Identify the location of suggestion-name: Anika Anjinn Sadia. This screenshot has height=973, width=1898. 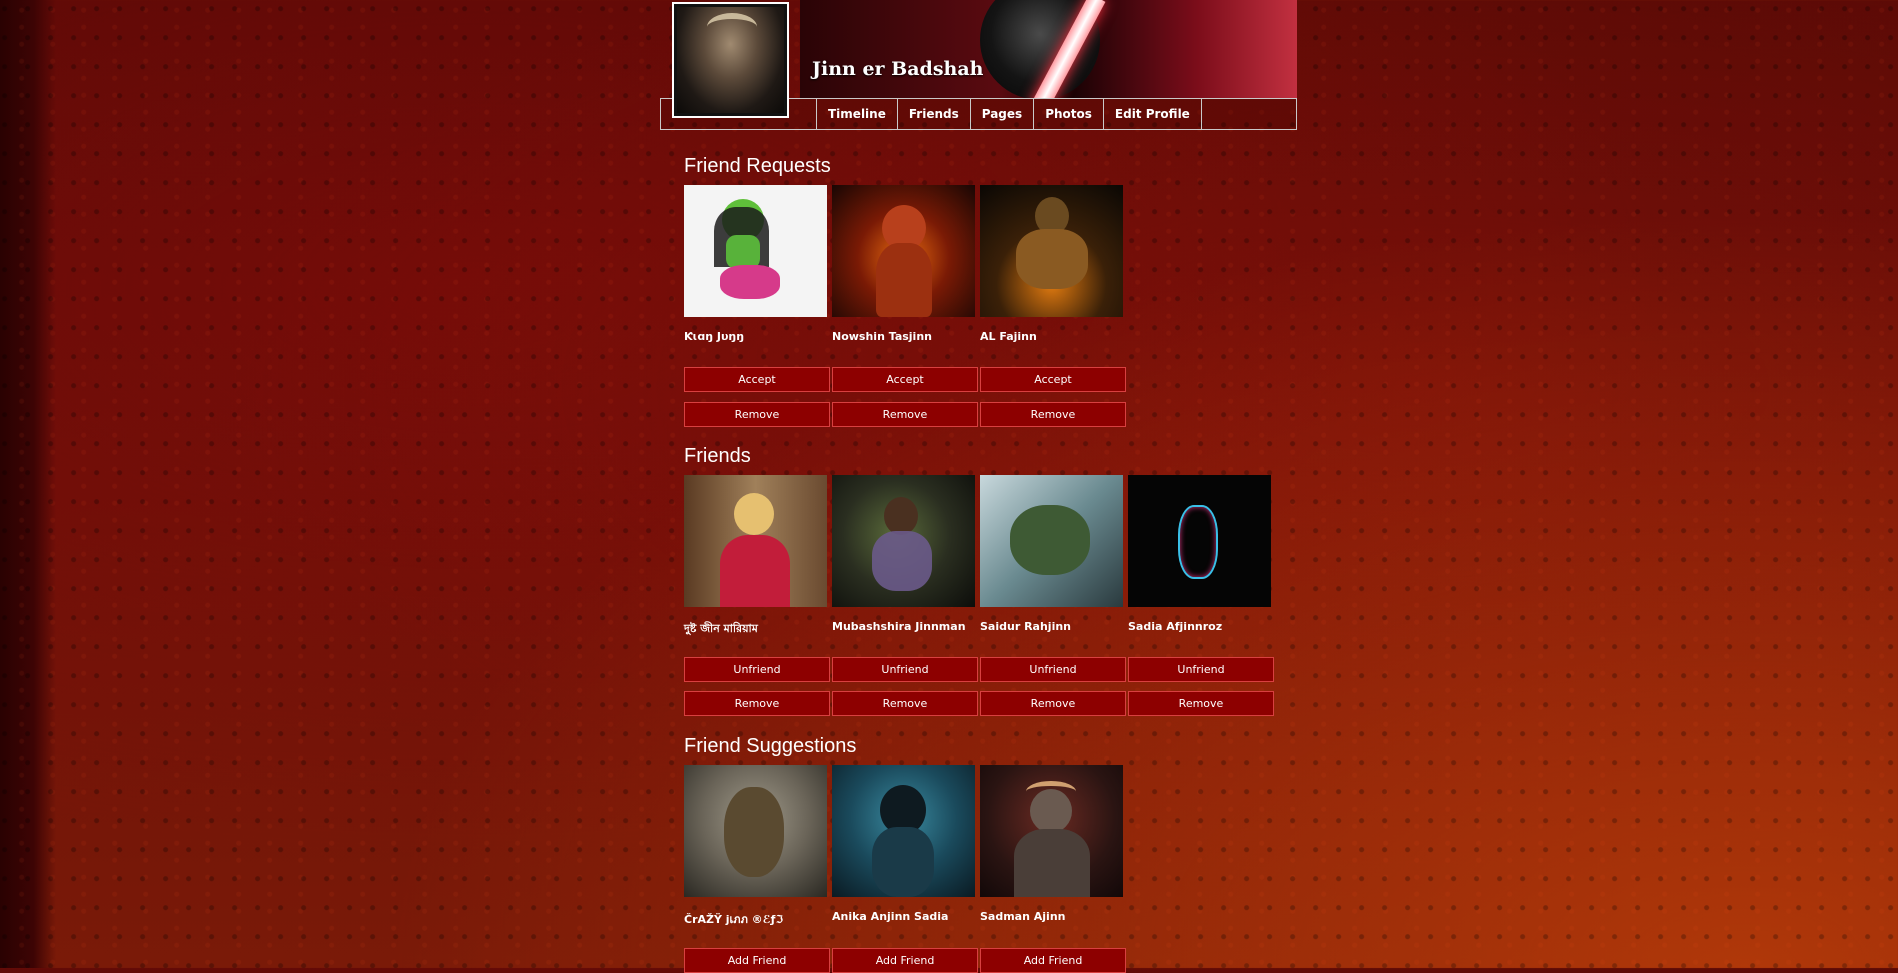
(905, 917).